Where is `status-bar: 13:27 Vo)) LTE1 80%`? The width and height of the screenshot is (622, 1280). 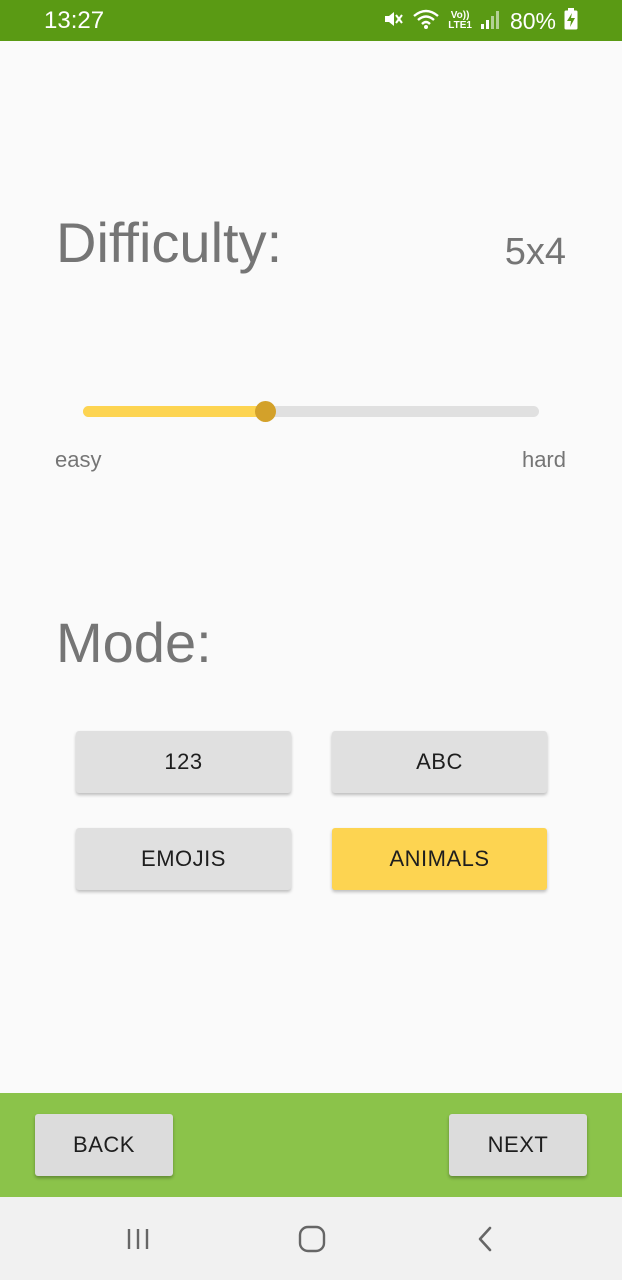
status-bar: 13:27 Vo)) LTE1 80% is located at coordinates (311, 20).